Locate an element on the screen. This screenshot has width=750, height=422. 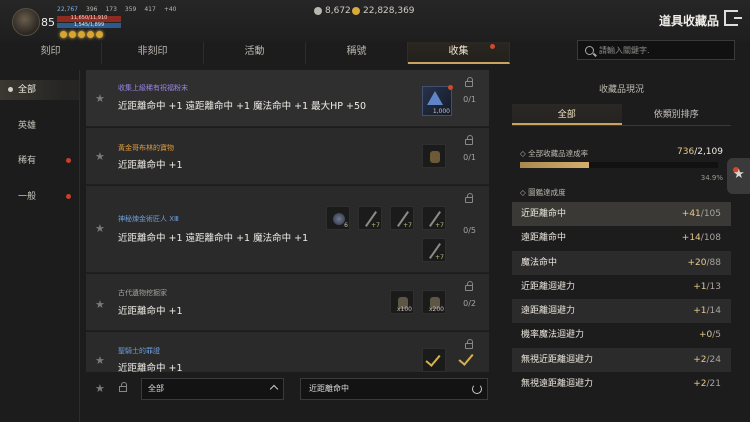
tab-all: 全部 is located at coordinates (567, 114).